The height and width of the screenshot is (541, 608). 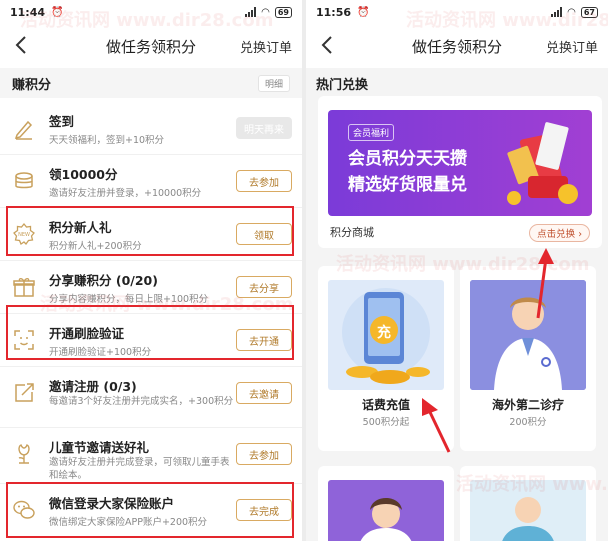 I want to click on product-card-overseas-consultation: 海外第二诊疗 200积分, so click(x=528, y=358).